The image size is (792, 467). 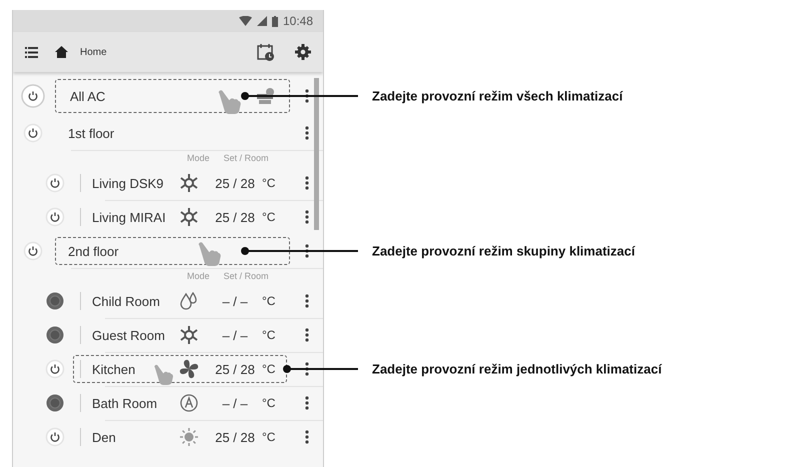 What do you see at coordinates (31, 52) in the screenshot?
I see `menu-icon` at bounding box center [31, 52].